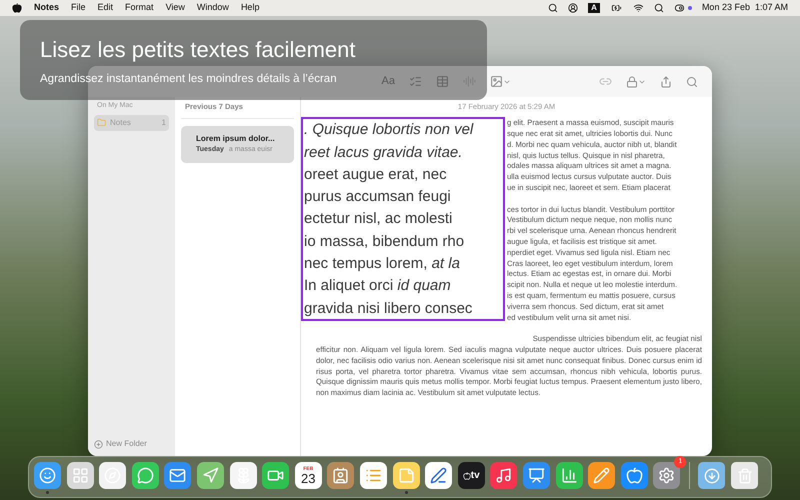 This screenshot has width=800, height=500. What do you see at coordinates (389, 130) in the screenshot?
I see `magnified-text-line: . Quisque lobortis non vel` at bounding box center [389, 130].